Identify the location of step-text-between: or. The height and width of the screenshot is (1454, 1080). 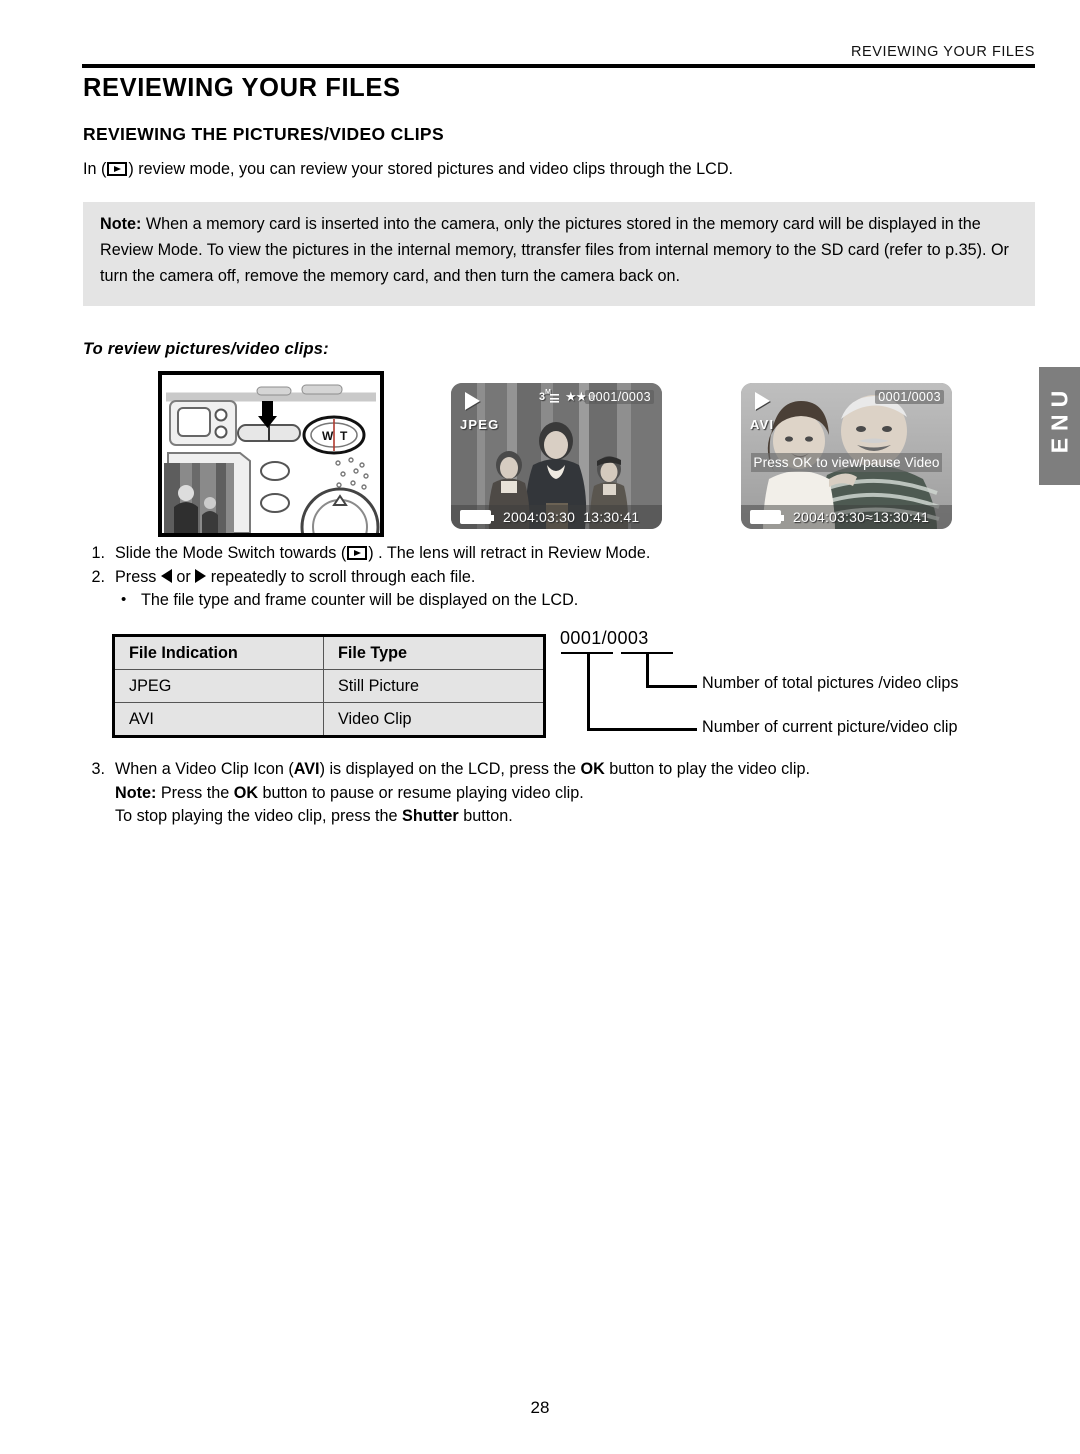
(183, 576).